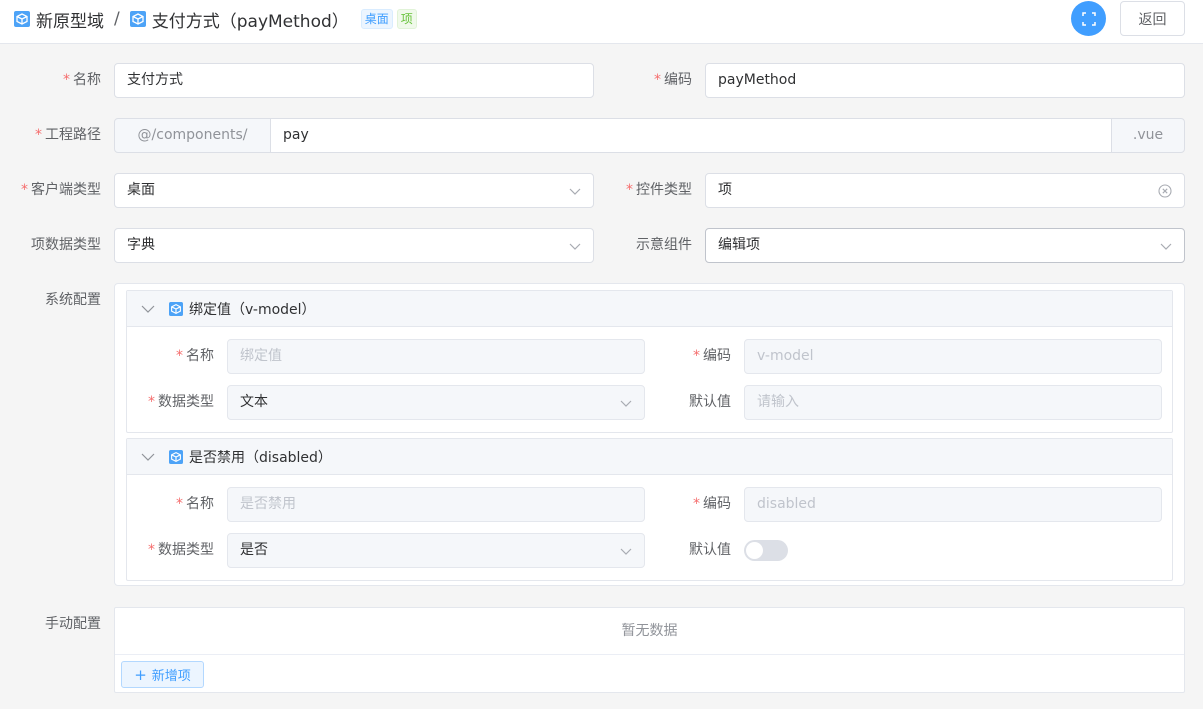  Describe the element at coordinates (739, 245) in the screenshot. I see `demo-component-value: 编辑项` at that location.